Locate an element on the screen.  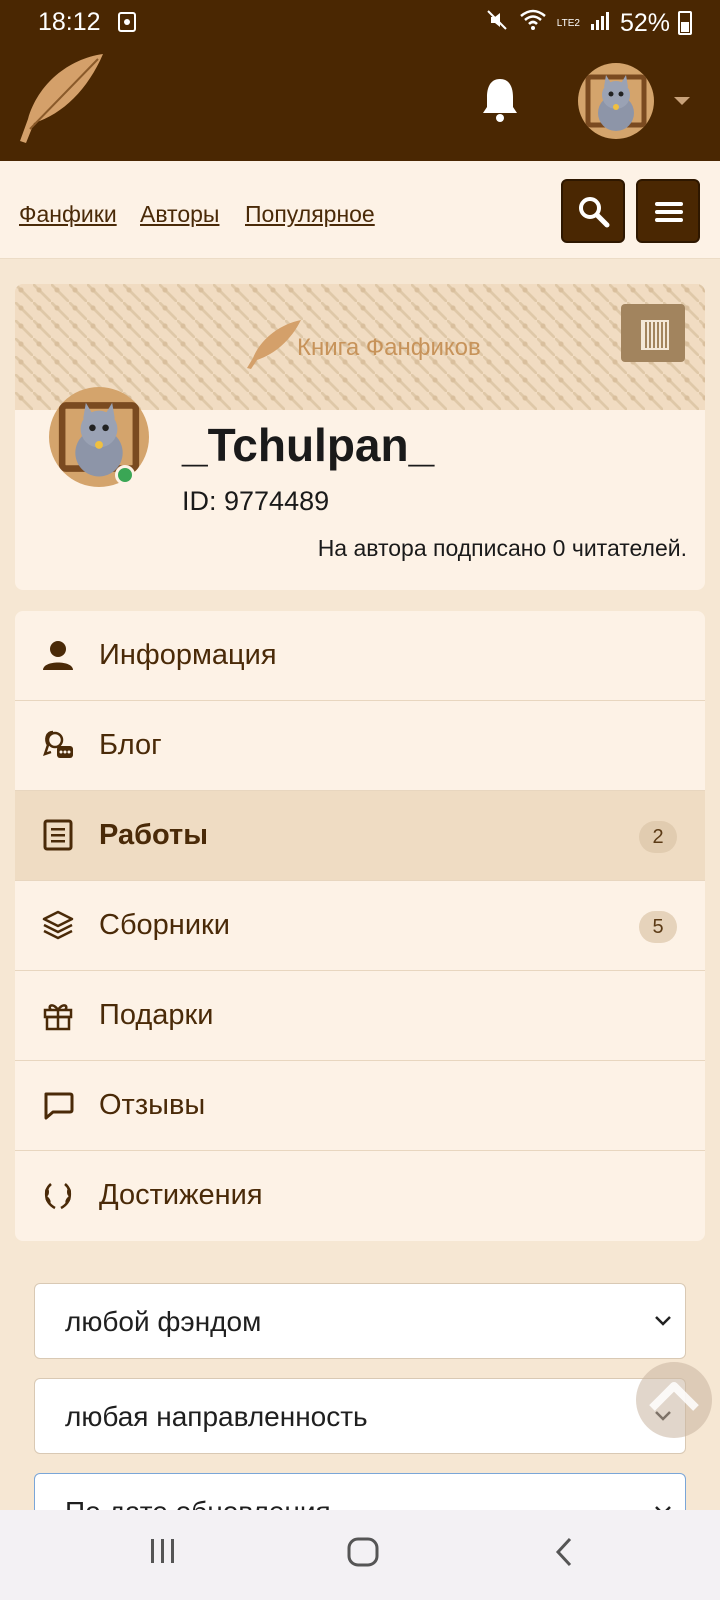
menu-item-label: Отзывы is located at coordinates (152, 1105).